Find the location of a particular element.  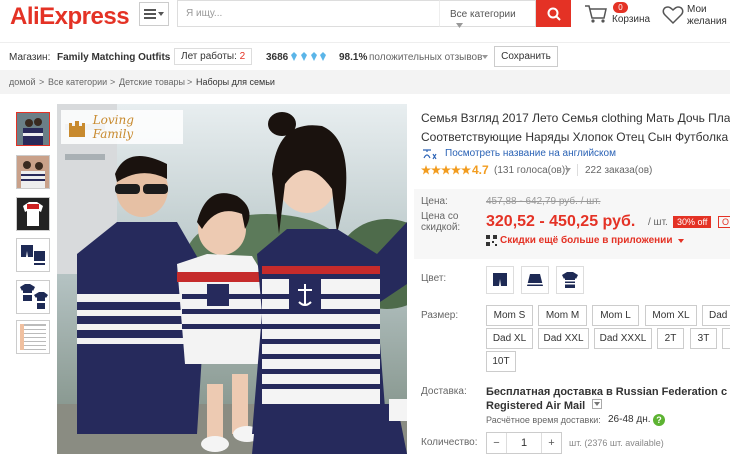

size-option is located at coordinates (726, 338).